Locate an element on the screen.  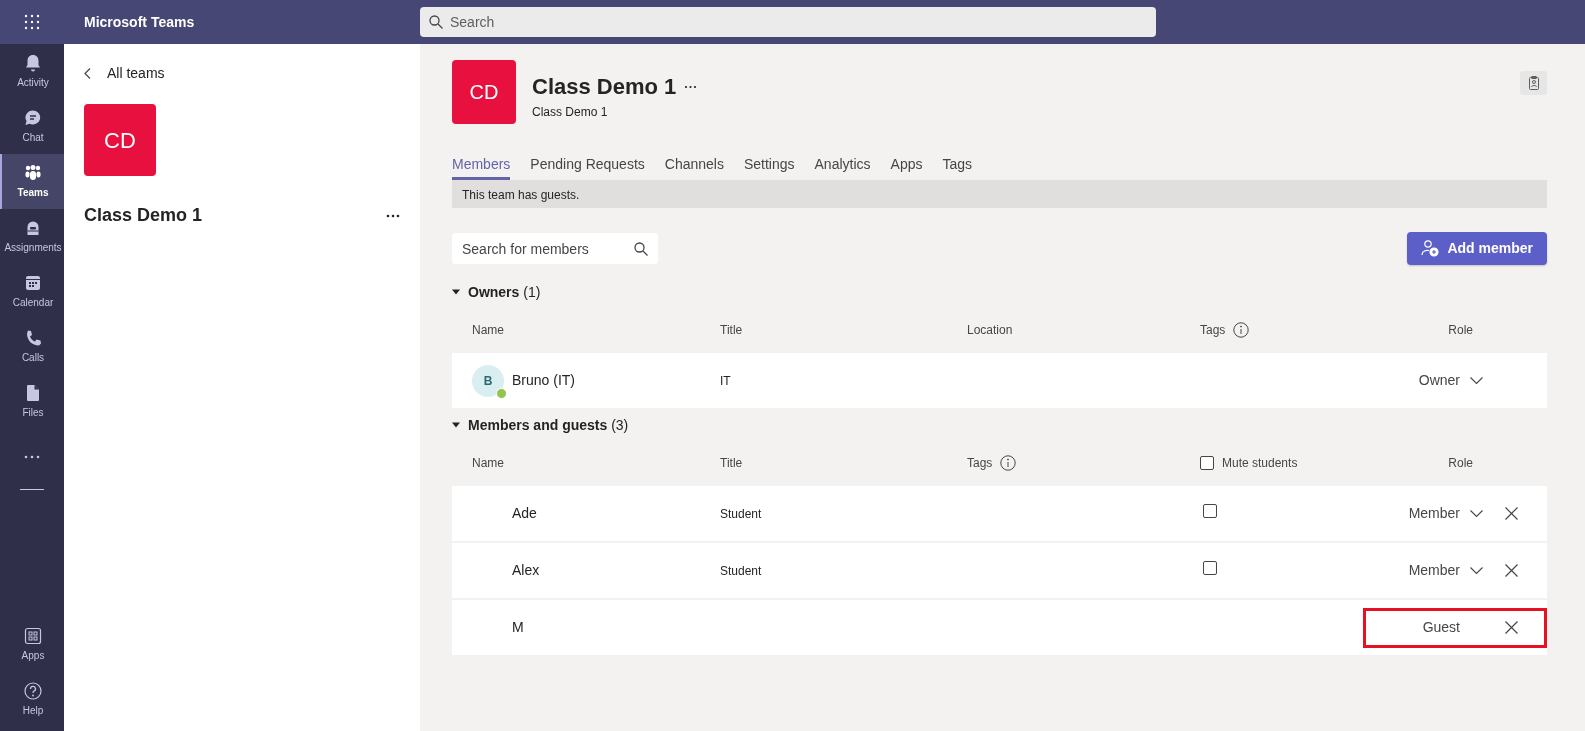
id-badge-icon is located at coordinates (1533, 83).